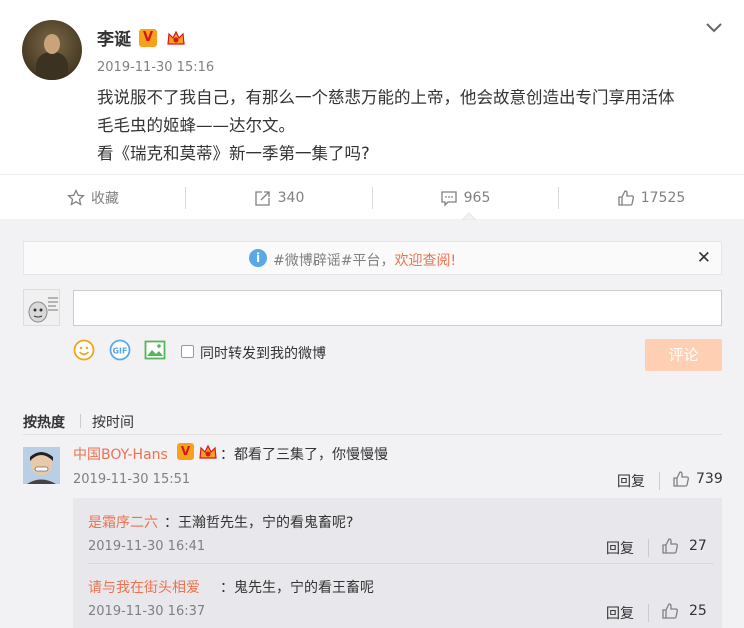 The width and height of the screenshot is (744, 628). Describe the element at coordinates (401, 563) in the screenshot. I see `reply-divider` at that location.